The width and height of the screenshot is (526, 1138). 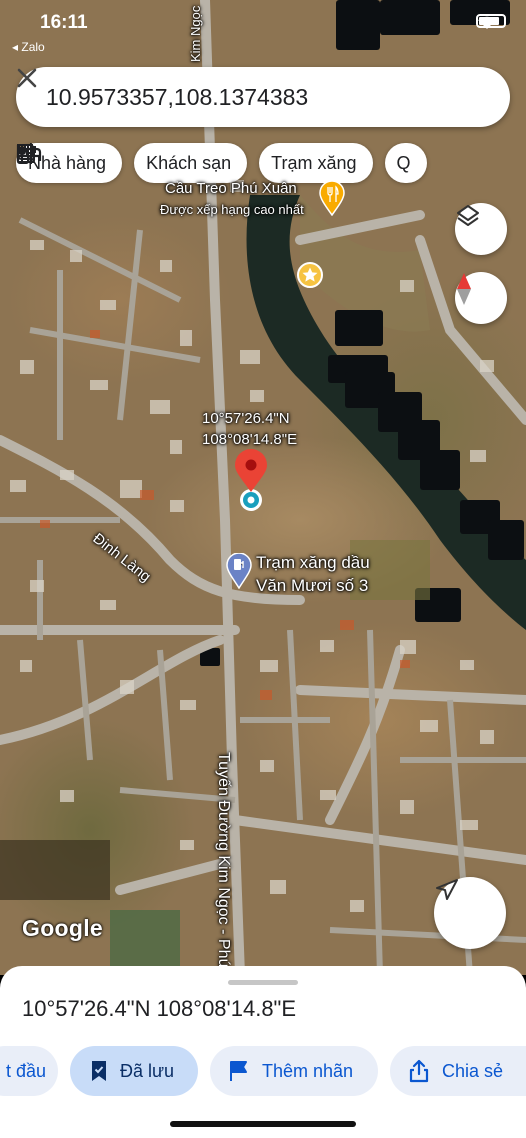 What do you see at coordinates (310, 275) in the screenshot?
I see `saved-star-icon` at bounding box center [310, 275].